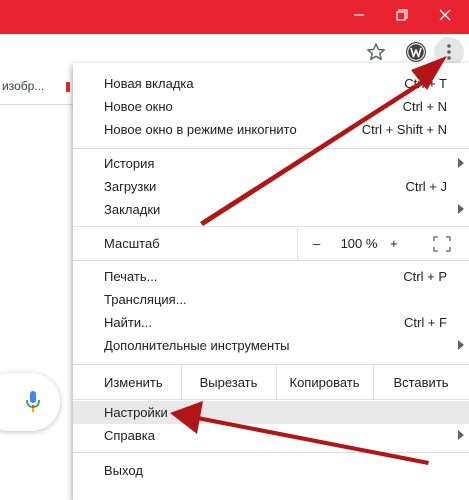  Describe the element at coordinates (228, 382) in the screenshot. I see `cut-button: Вырезать` at that location.